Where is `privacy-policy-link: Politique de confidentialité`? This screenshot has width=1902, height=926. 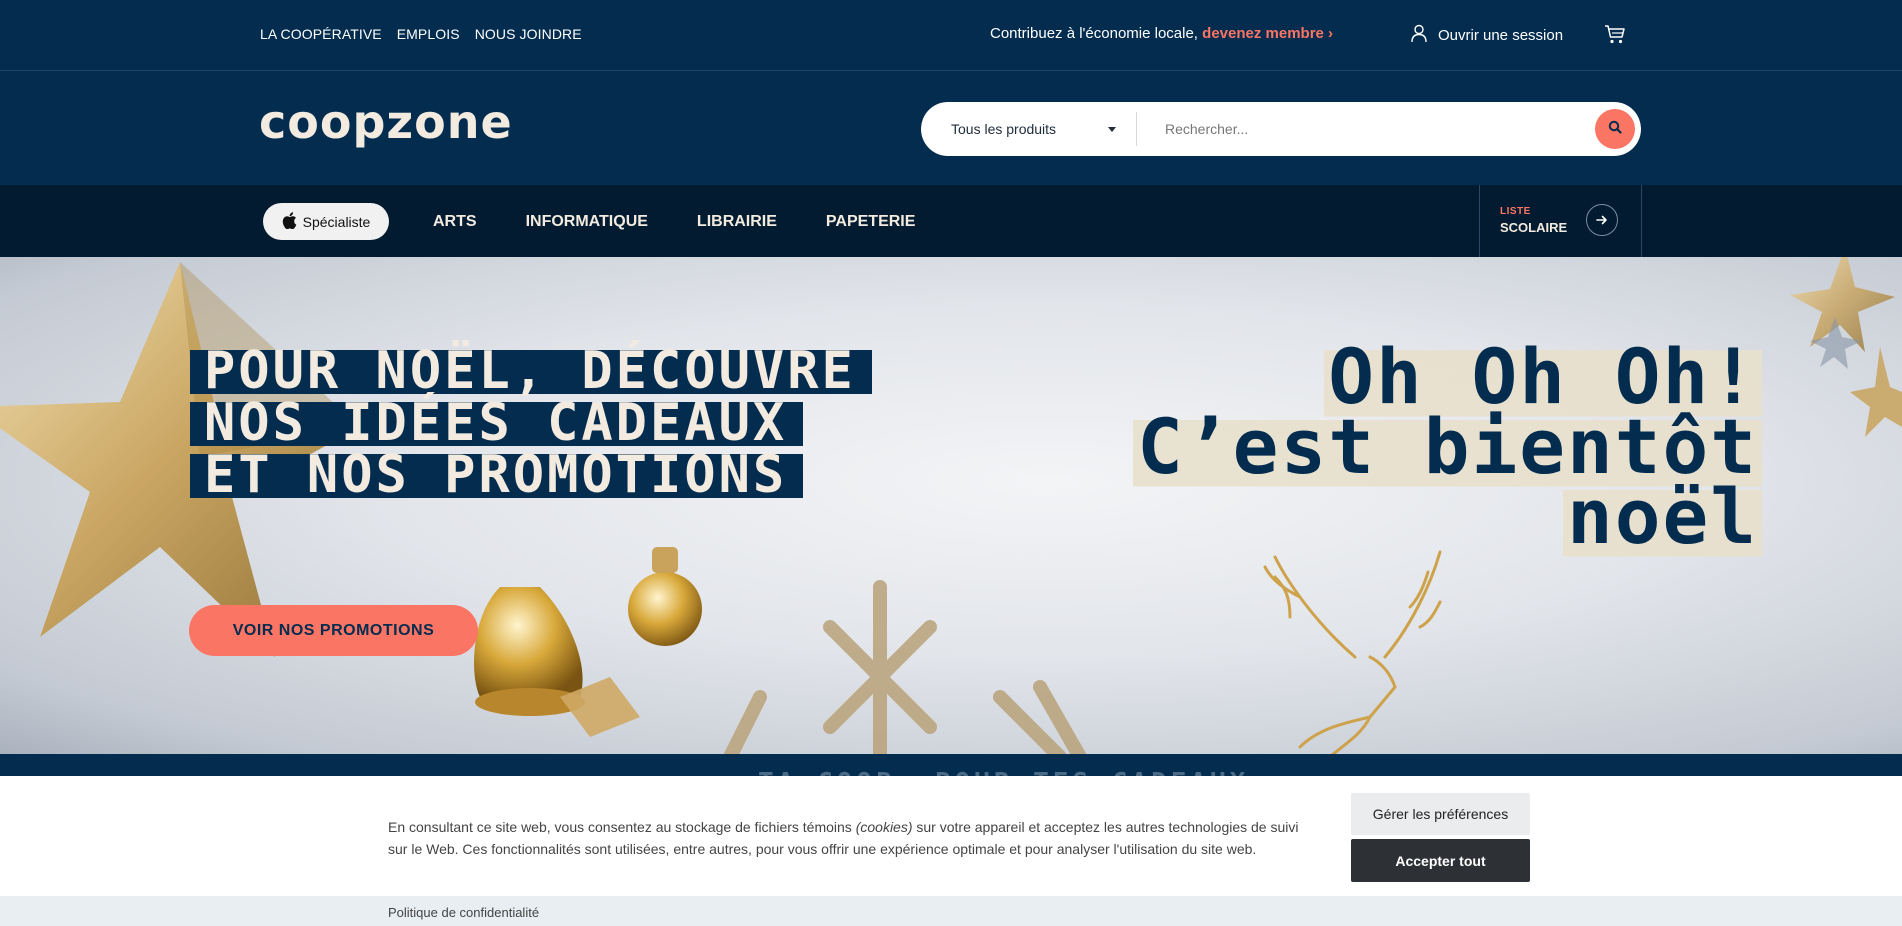
privacy-policy-link: Politique de confidentialité is located at coordinates (463, 912).